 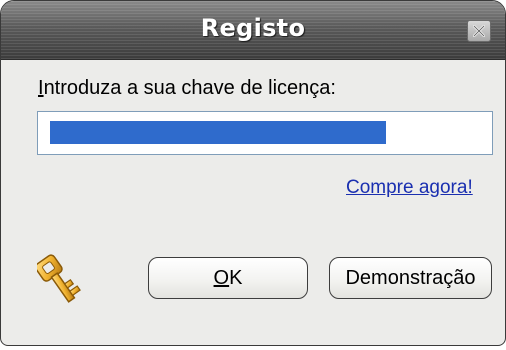 I want to click on license-key-selection, so click(x=218, y=132).